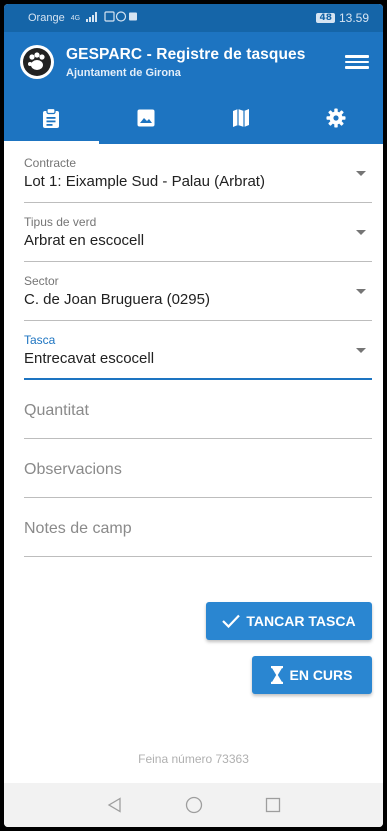 Image resolution: width=387 pixels, height=831 pixels. Describe the element at coordinates (46, 18) in the screenshot. I see `carrier-name: Orange` at that location.